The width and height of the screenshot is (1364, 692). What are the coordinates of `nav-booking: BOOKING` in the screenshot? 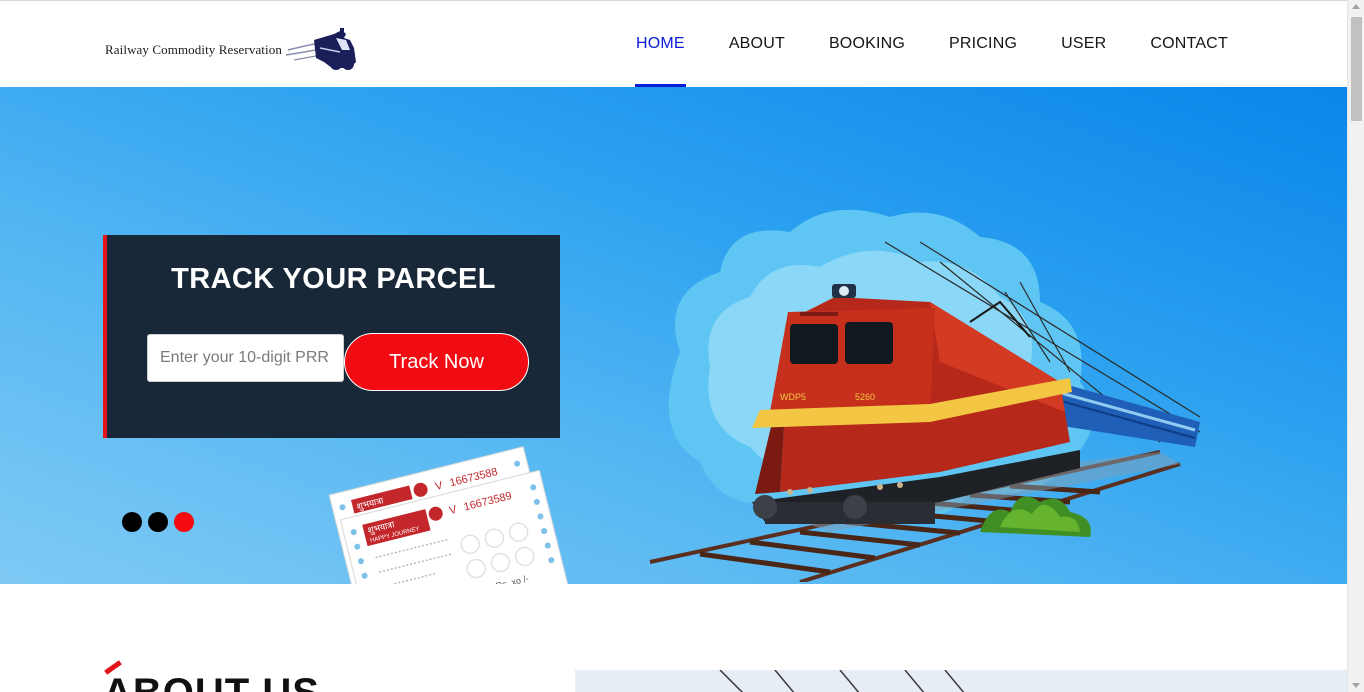 It's located at (867, 44).